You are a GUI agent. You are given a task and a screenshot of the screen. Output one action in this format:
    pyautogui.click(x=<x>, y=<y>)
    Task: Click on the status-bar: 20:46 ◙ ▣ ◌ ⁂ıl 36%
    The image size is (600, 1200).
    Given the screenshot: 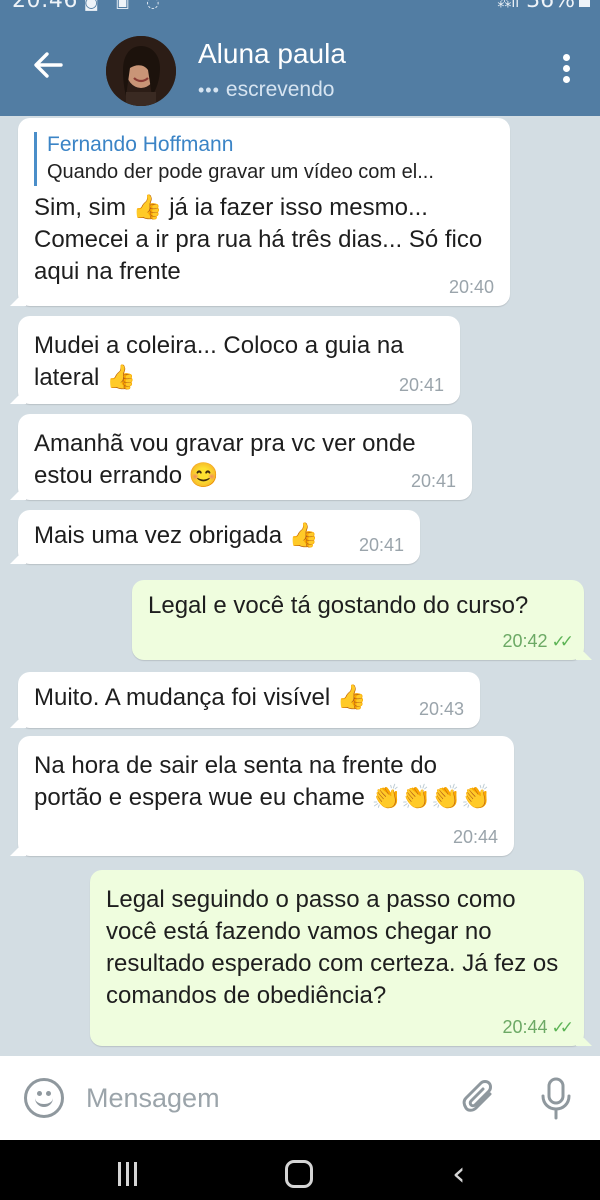 What is the action you would take?
    pyautogui.click(x=300, y=11)
    